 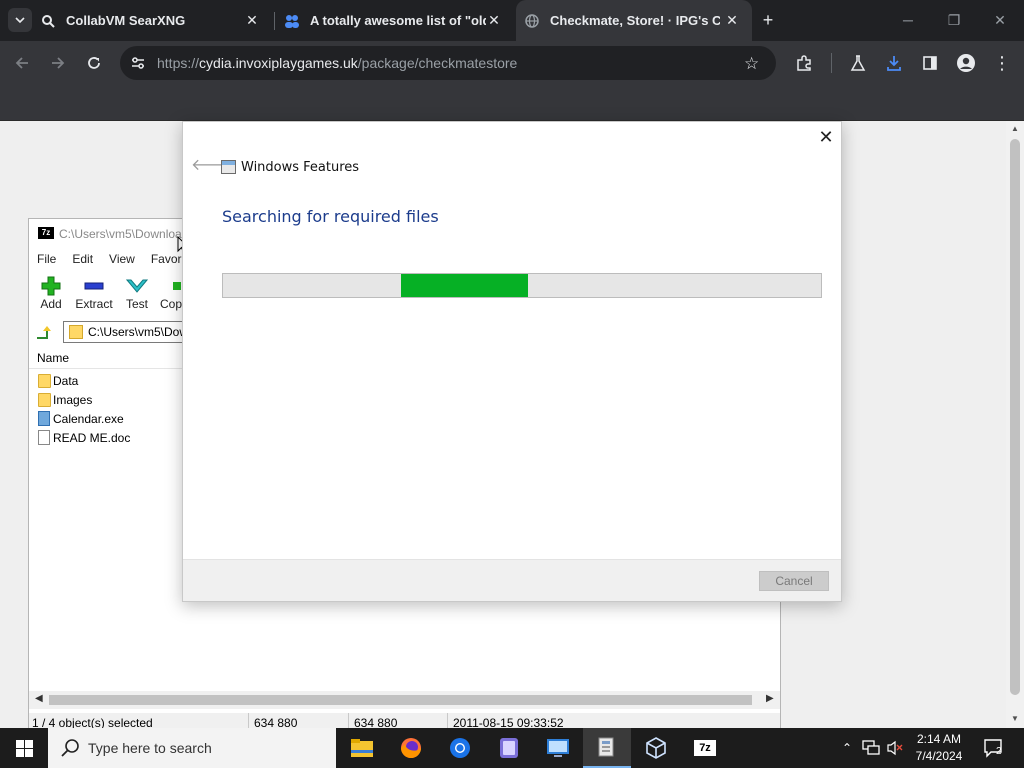 I want to click on clock-date: 7/4/2024, so click(x=939, y=756).